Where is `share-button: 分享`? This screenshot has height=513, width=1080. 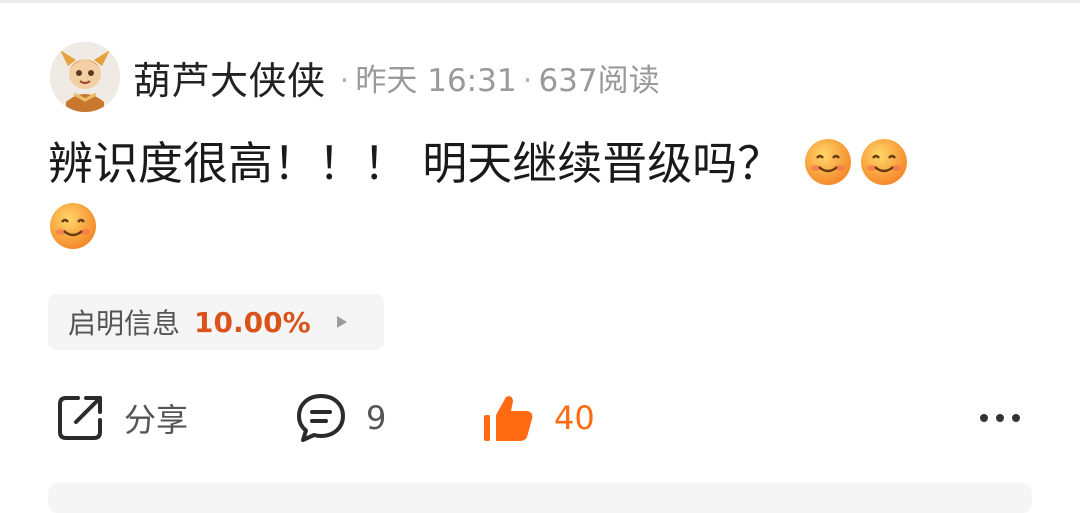
share-button: 分享 is located at coordinates (121, 418).